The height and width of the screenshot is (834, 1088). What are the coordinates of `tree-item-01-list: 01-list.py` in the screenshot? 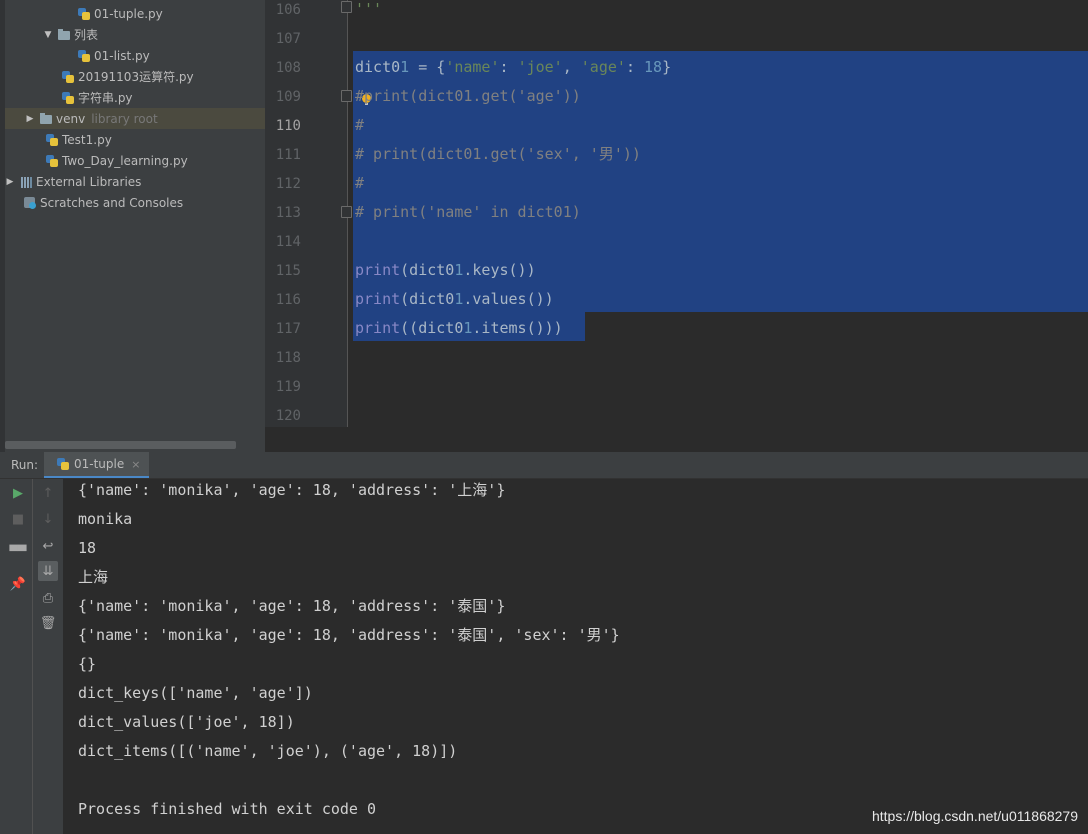 It's located at (135, 55).